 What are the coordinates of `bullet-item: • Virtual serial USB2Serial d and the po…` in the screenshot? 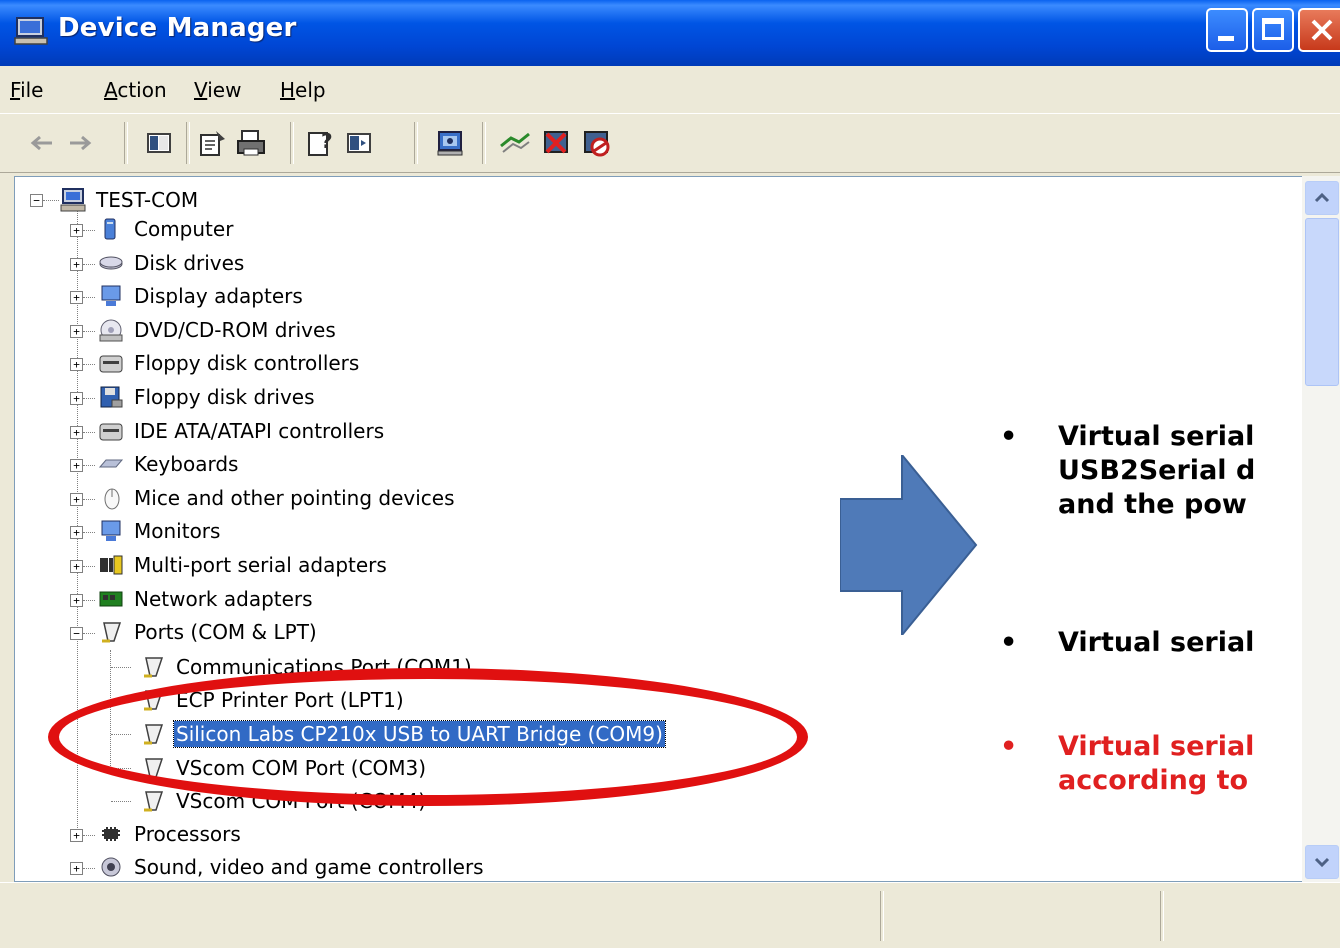 It's located at (1170, 475).